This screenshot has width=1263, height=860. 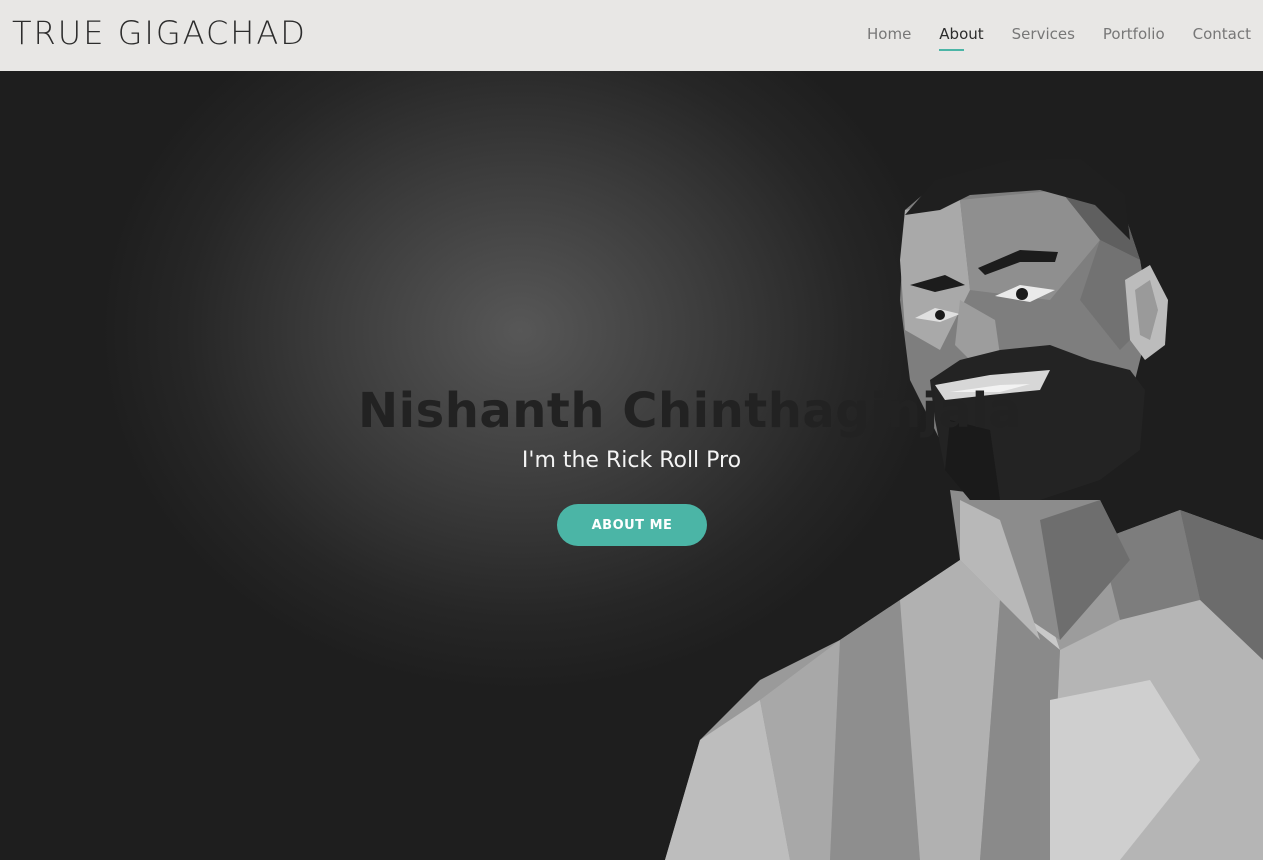 I want to click on brand-logo: TRUE GIGACHAD, so click(x=159, y=33).